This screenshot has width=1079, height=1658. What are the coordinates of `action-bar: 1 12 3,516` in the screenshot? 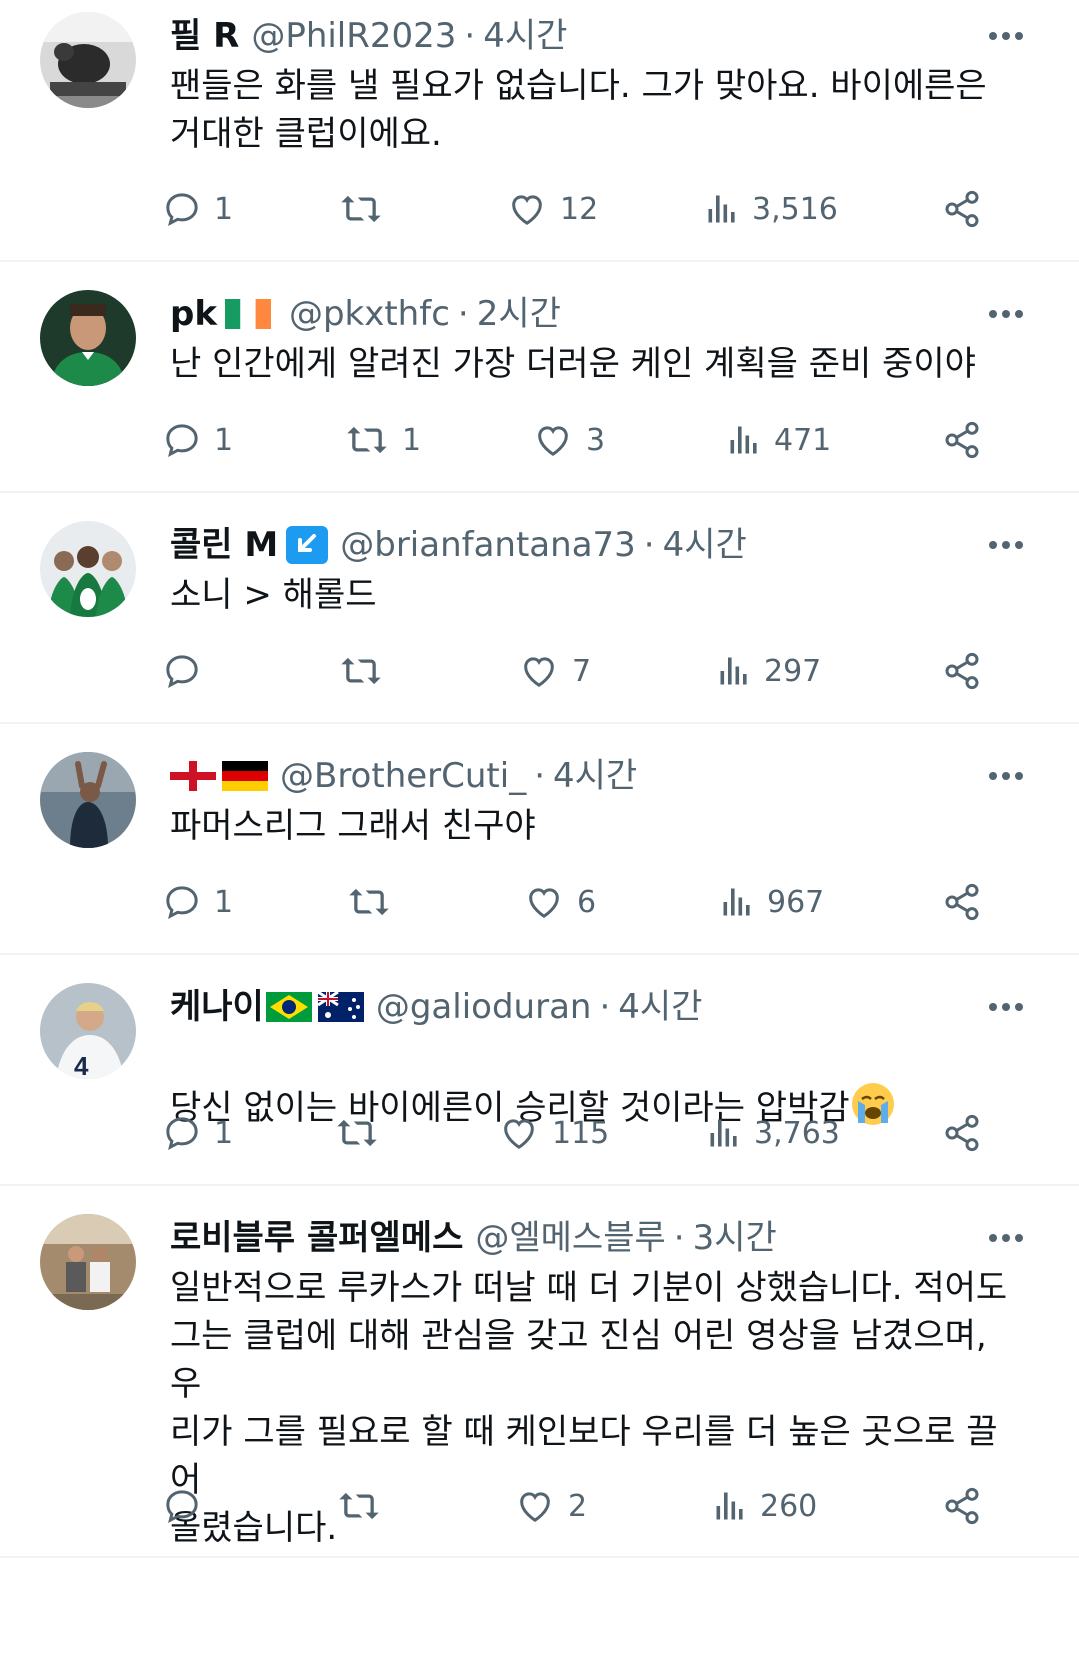 It's located at (539, 209).